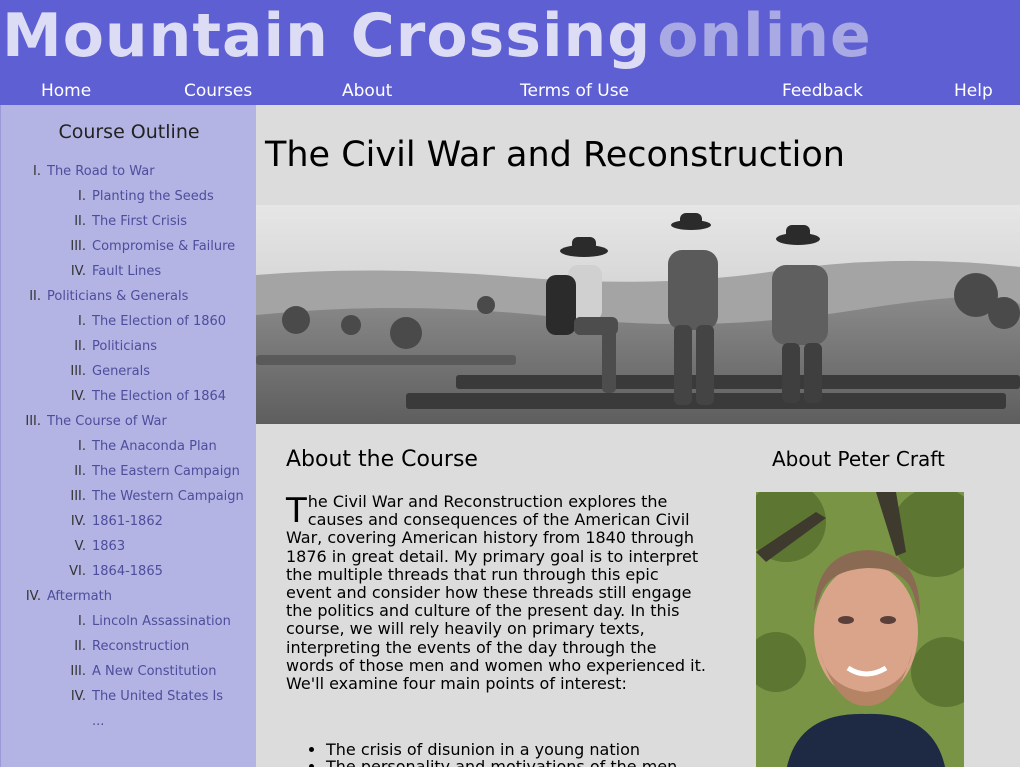 The image size is (1020, 767). Describe the element at coordinates (860, 629) in the screenshot. I see `instructor-portrait-photo` at that location.